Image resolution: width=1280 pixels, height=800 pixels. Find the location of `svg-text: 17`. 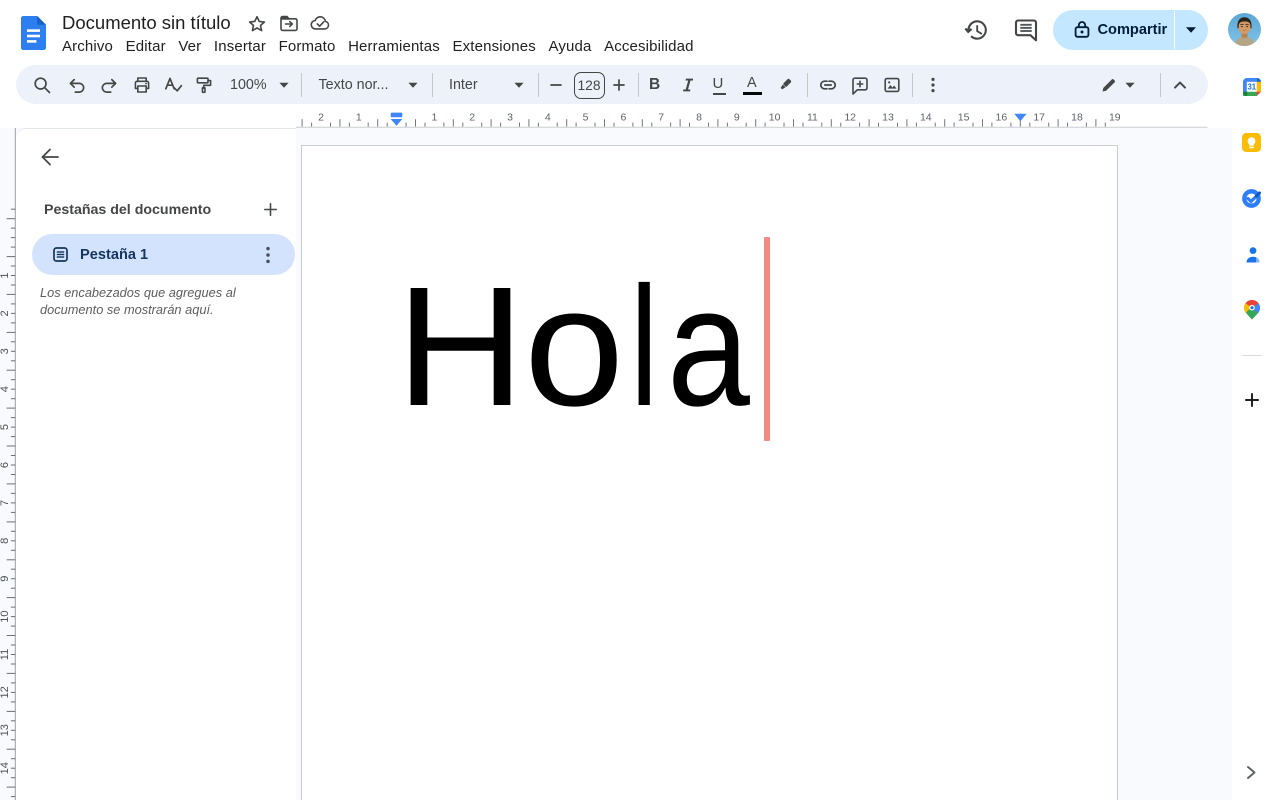

svg-text: 17 is located at coordinates (1039, 118).